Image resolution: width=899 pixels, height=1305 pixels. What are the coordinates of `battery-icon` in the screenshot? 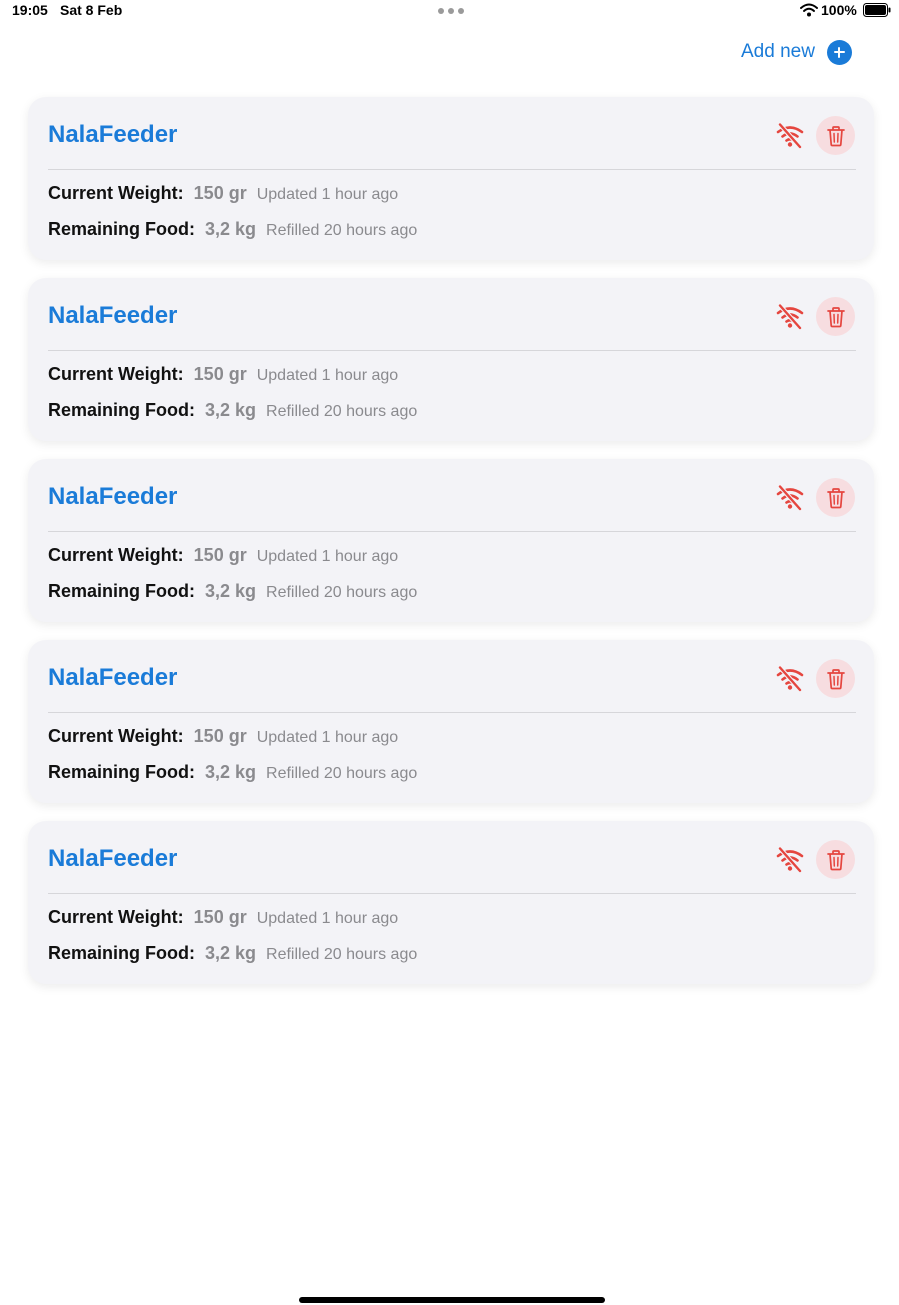 It's located at (877, 10).